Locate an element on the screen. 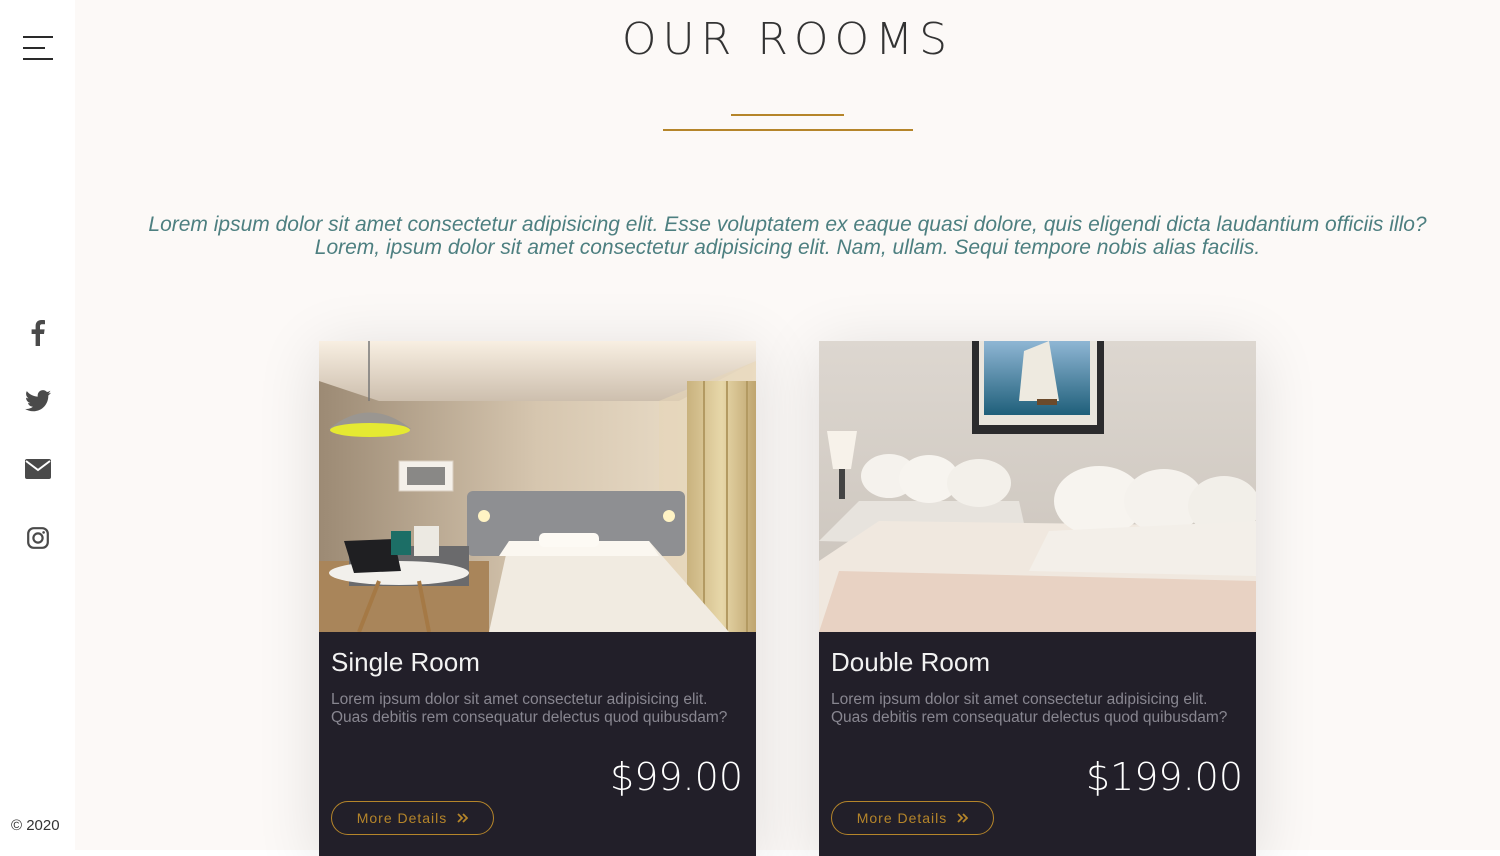  single-room-image is located at coordinates (537, 486).